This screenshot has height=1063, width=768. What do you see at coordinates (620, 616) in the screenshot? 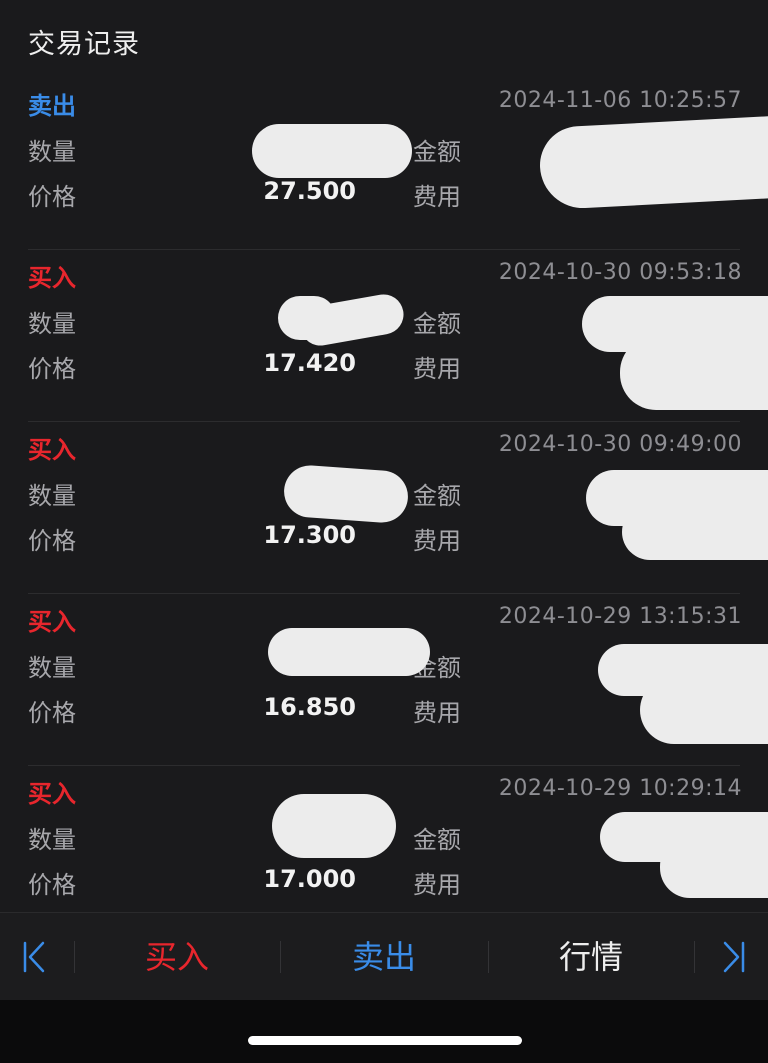
I see `trade-time: 2024-10-29 13:15:31` at bounding box center [620, 616].